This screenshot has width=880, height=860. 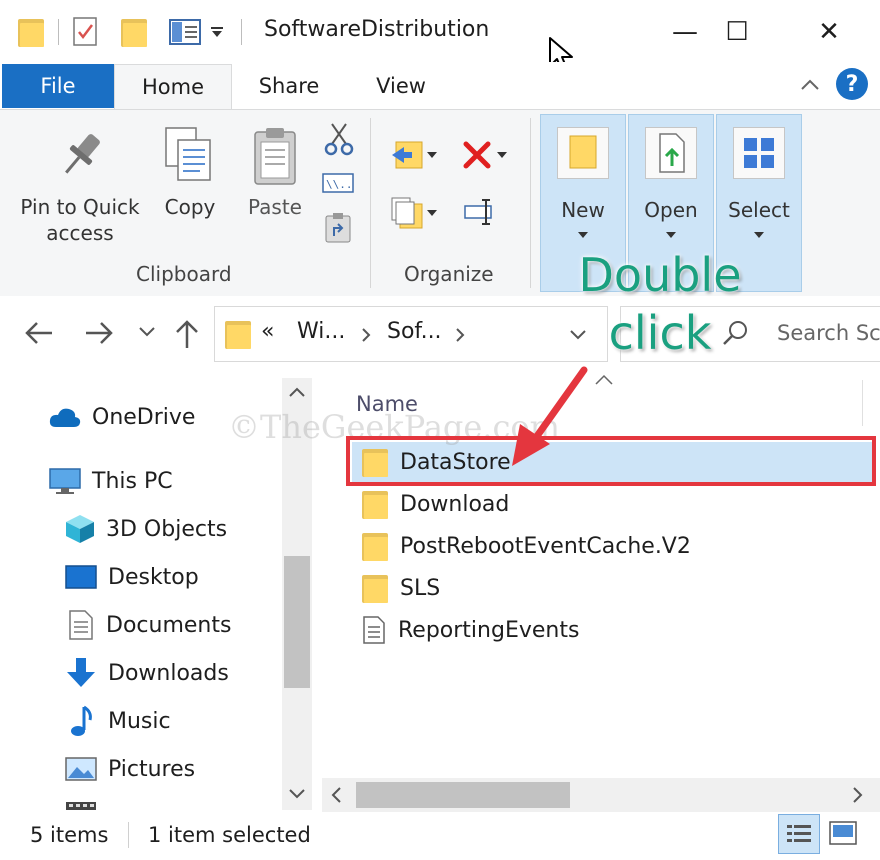 I want to click on nav-label: Desktop, so click(x=153, y=577).